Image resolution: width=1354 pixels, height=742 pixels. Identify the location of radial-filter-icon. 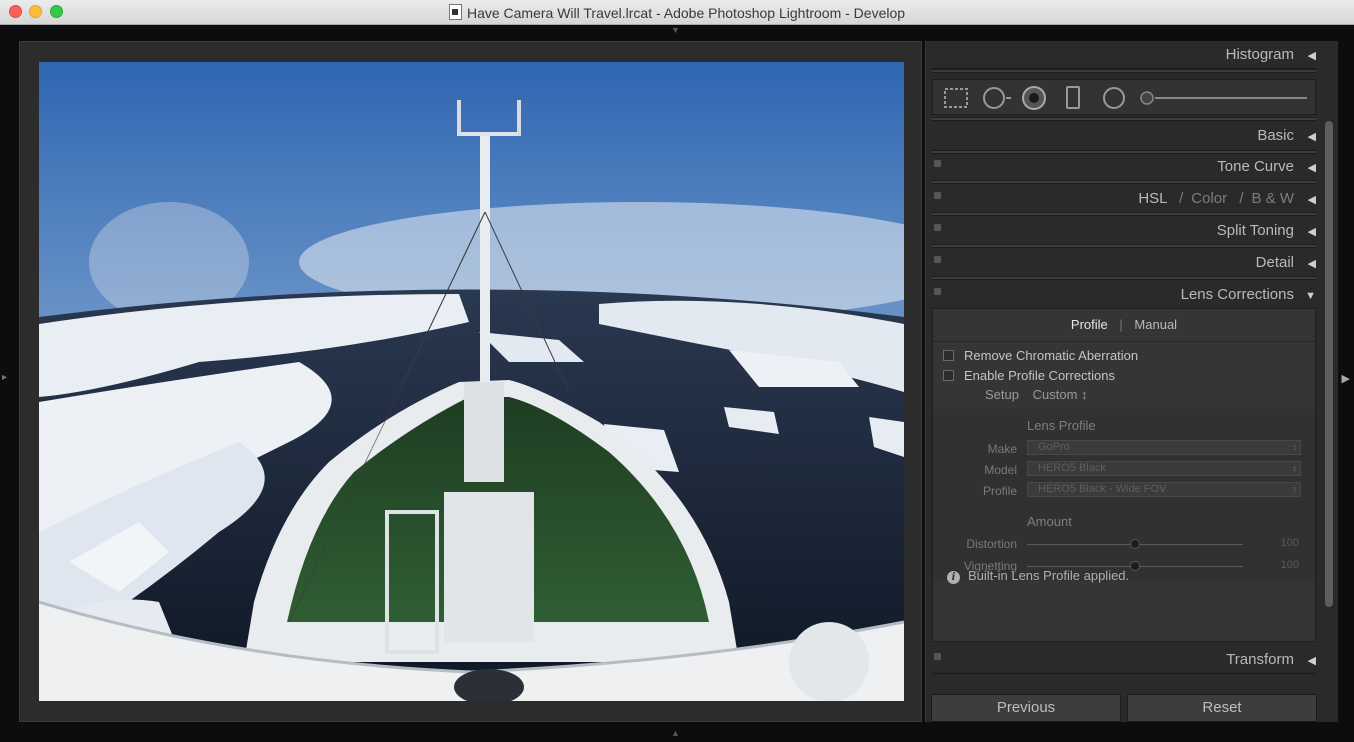
(1114, 98).